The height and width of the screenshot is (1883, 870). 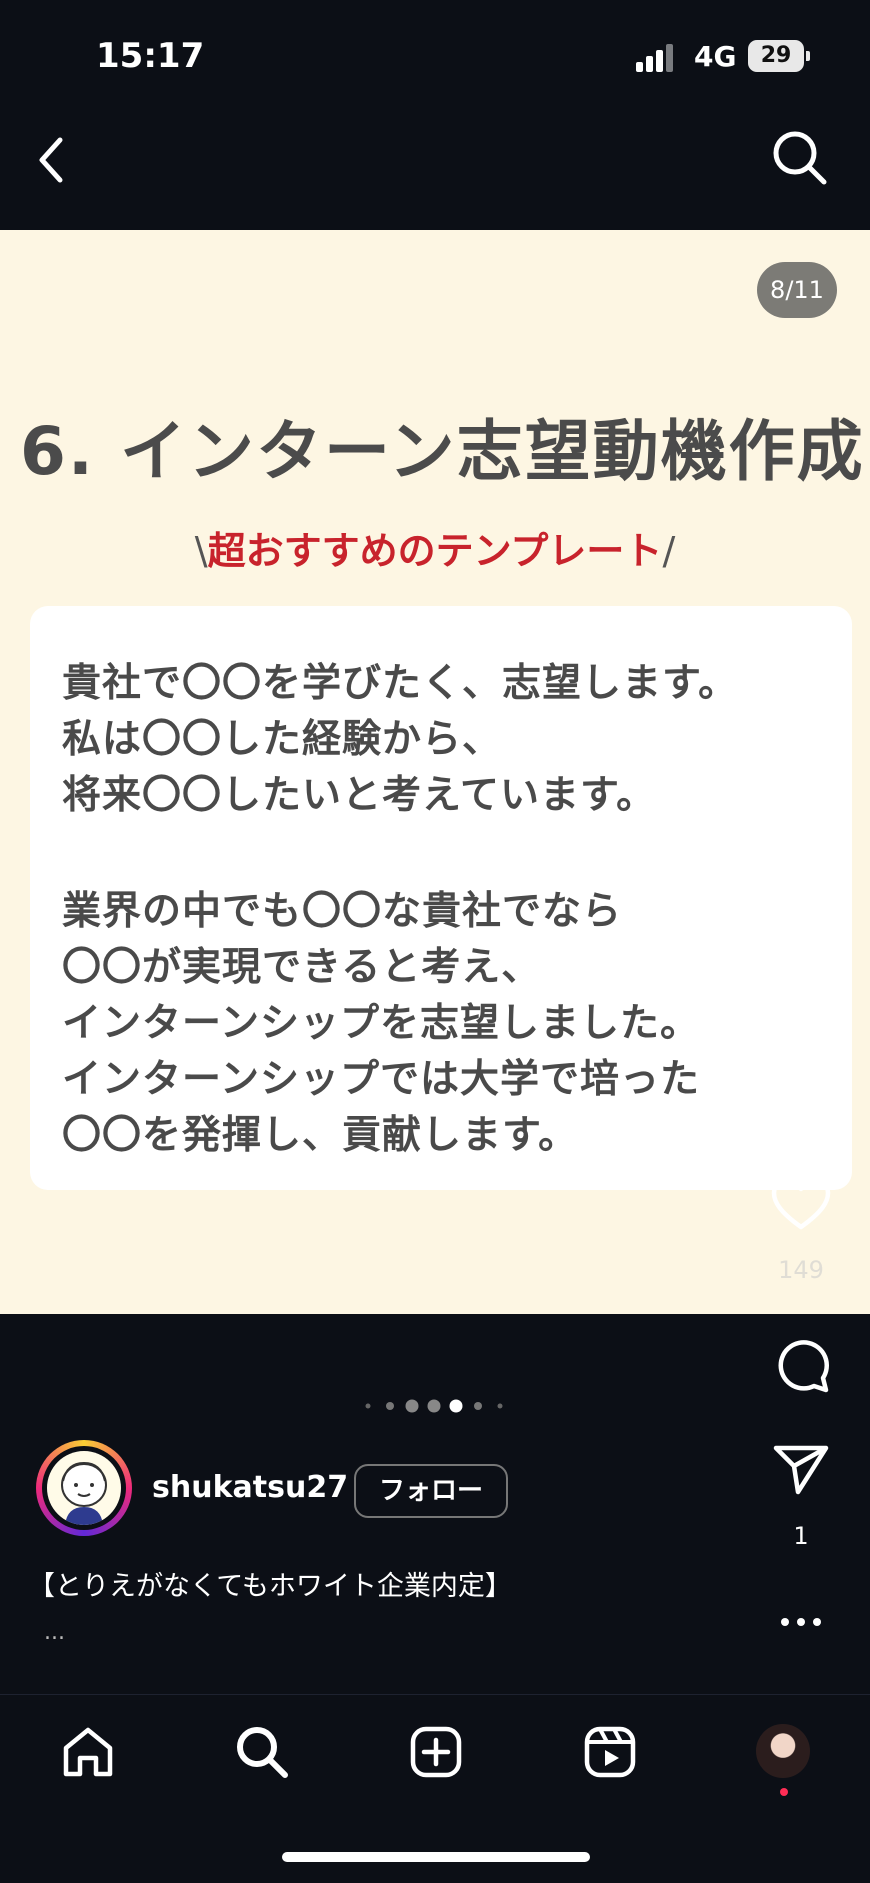 I want to click on comment-button, so click(x=802, y=1366).